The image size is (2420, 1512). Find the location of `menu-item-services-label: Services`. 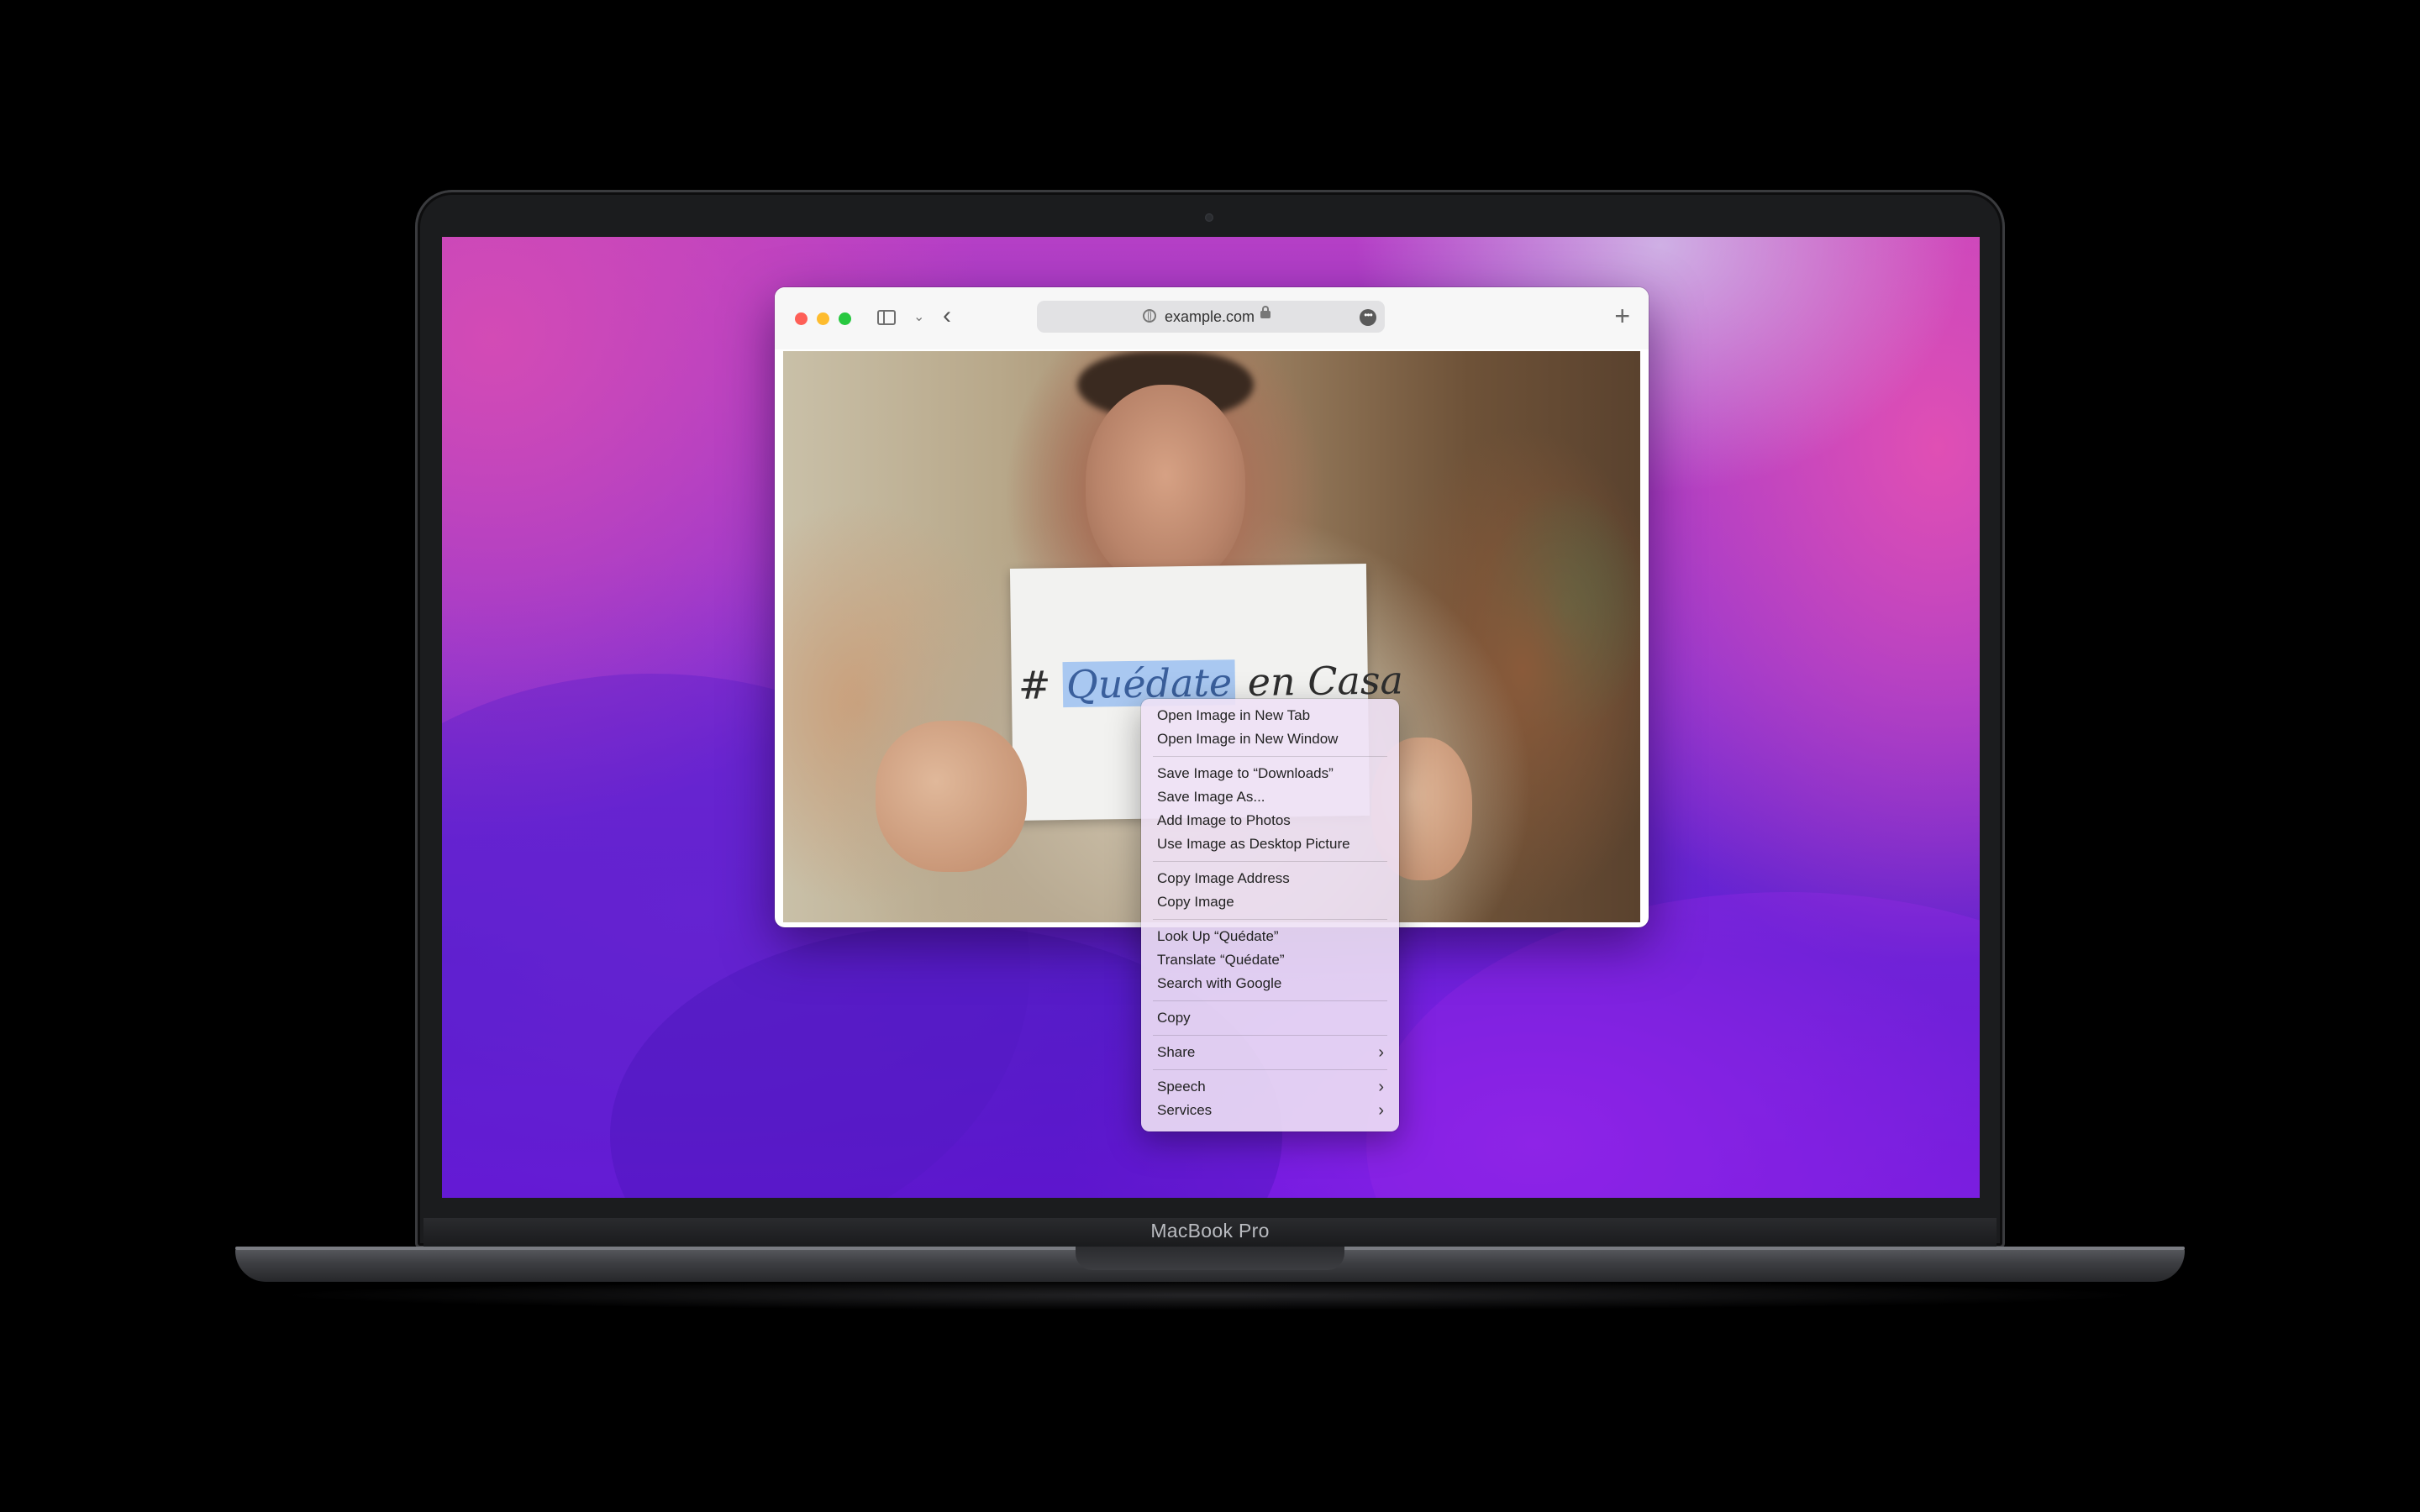

menu-item-services-label: Services is located at coordinates (1185, 1110).